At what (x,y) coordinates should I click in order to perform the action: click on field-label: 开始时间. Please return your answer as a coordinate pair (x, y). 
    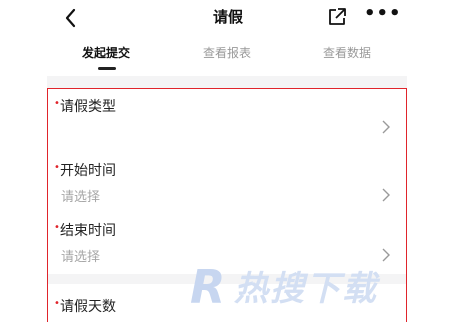
    Looking at the image, I should click on (88, 171).